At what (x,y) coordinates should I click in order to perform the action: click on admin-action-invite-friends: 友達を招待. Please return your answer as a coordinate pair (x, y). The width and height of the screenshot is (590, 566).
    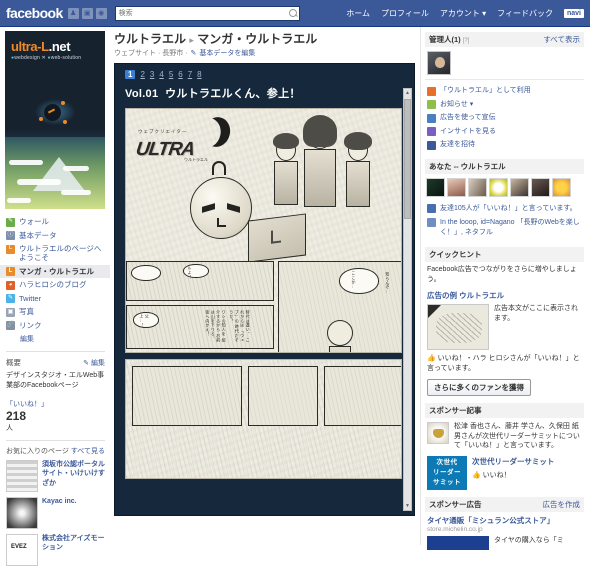
    Looking at the image, I should click on (504, 145).